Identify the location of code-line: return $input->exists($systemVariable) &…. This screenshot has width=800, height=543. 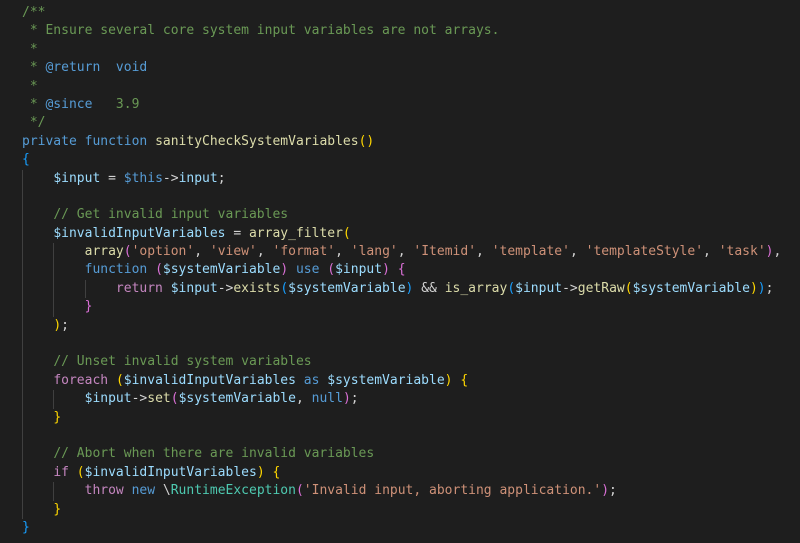
(400, 289).